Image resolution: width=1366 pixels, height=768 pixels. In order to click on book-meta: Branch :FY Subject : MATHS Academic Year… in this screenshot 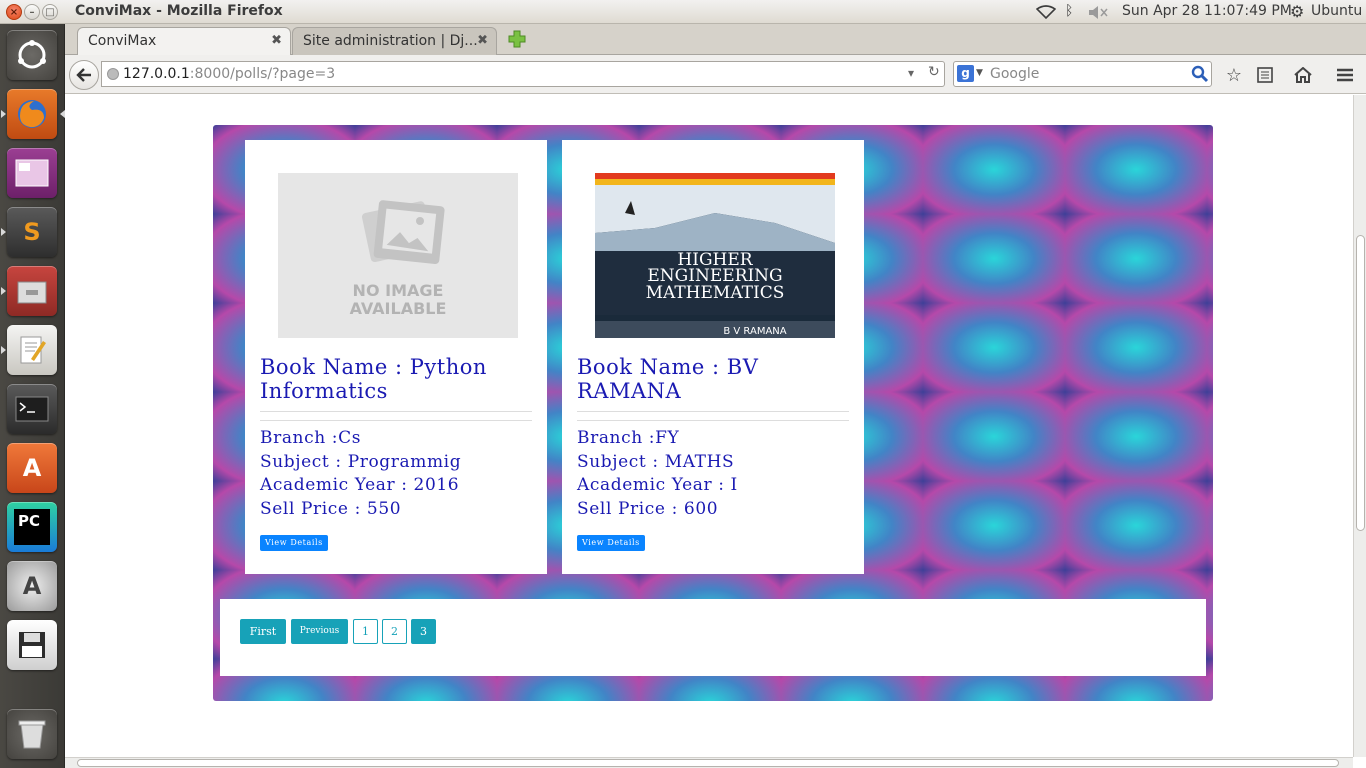, I will do `click(657, 474)`.